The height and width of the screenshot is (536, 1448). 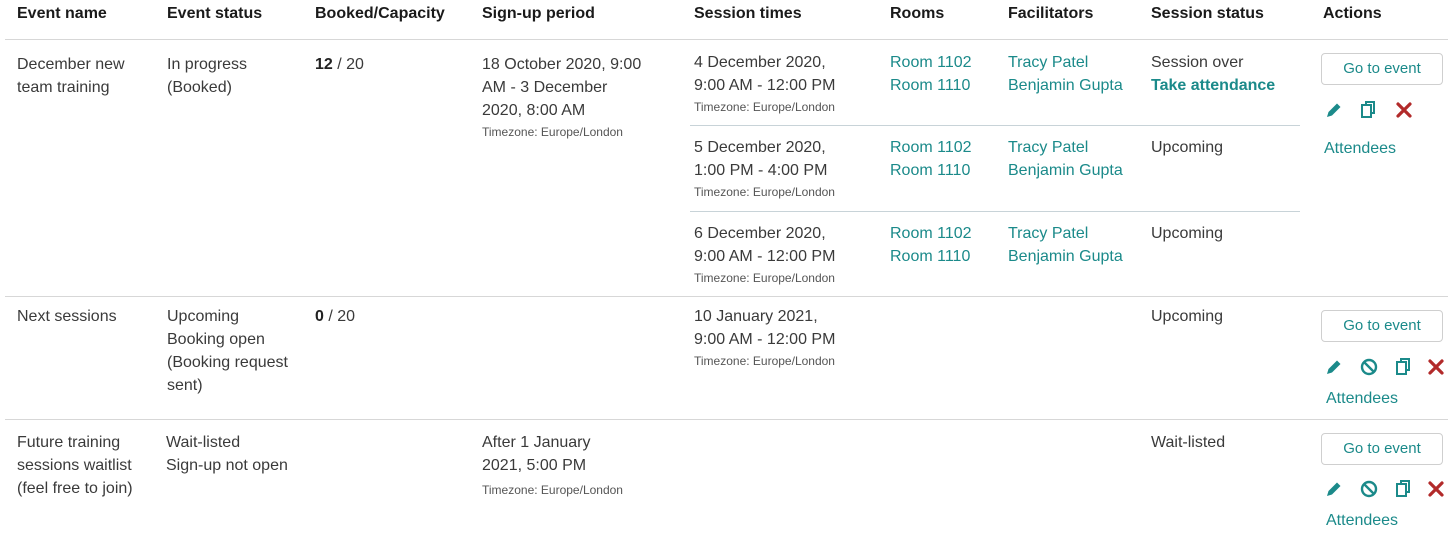 What do you see at coordinates (726, 39) in the screenshot?
I see `header-divider` at bounding box center [726, 39].